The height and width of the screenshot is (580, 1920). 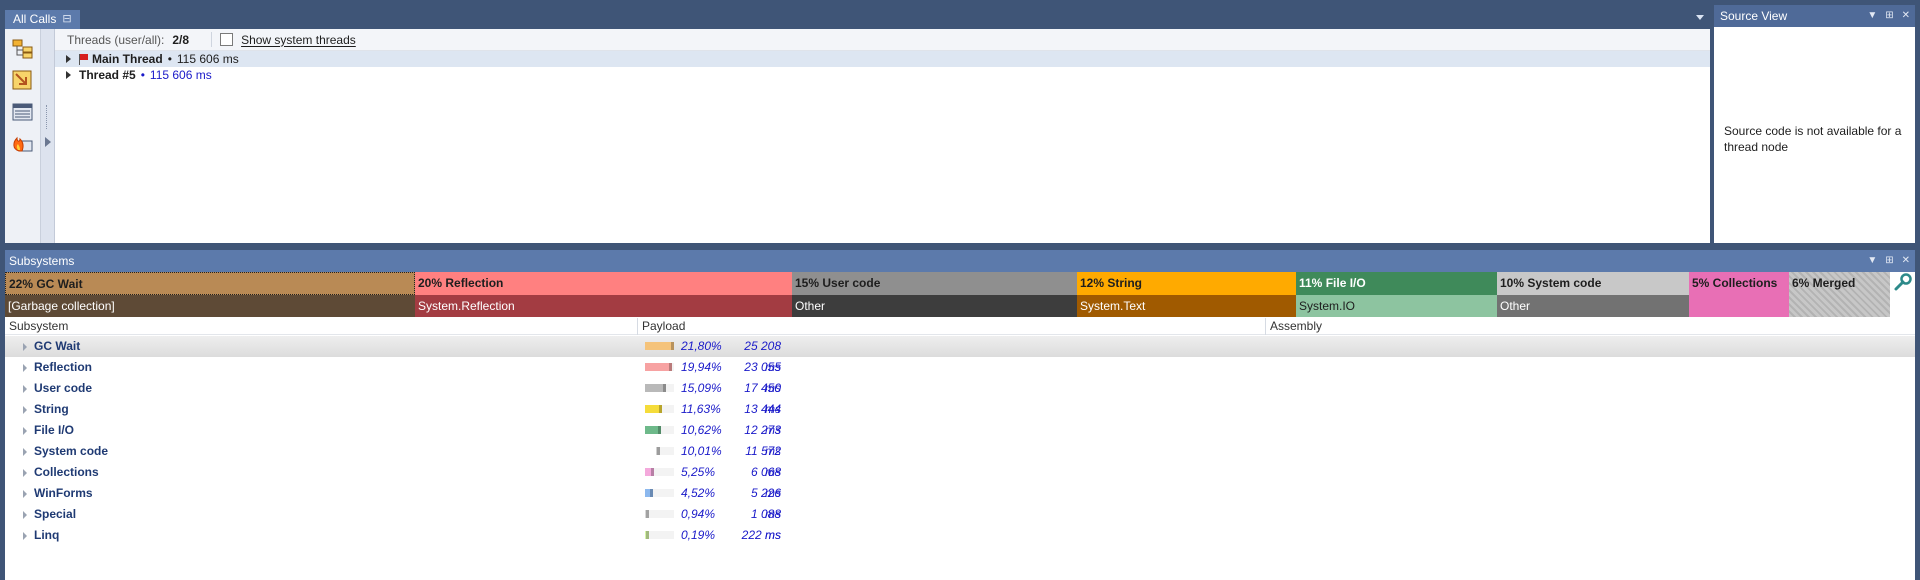 I want to click on bar-label: 10% System code, so click(x=1593, y=283).